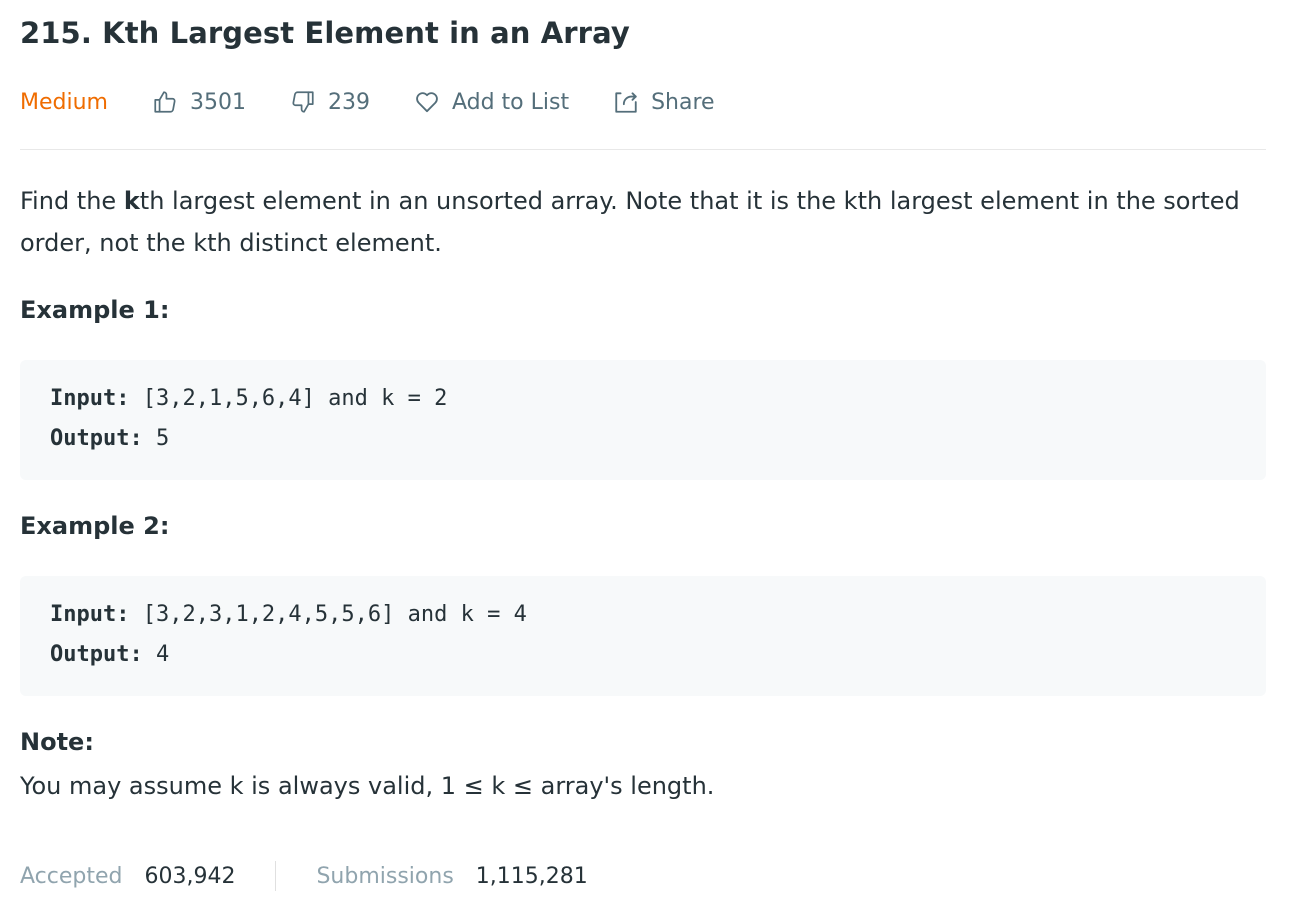 This screenshot has height=910, width=1302. I want to click on example-2-output-label: Output:, so click(96, 654).